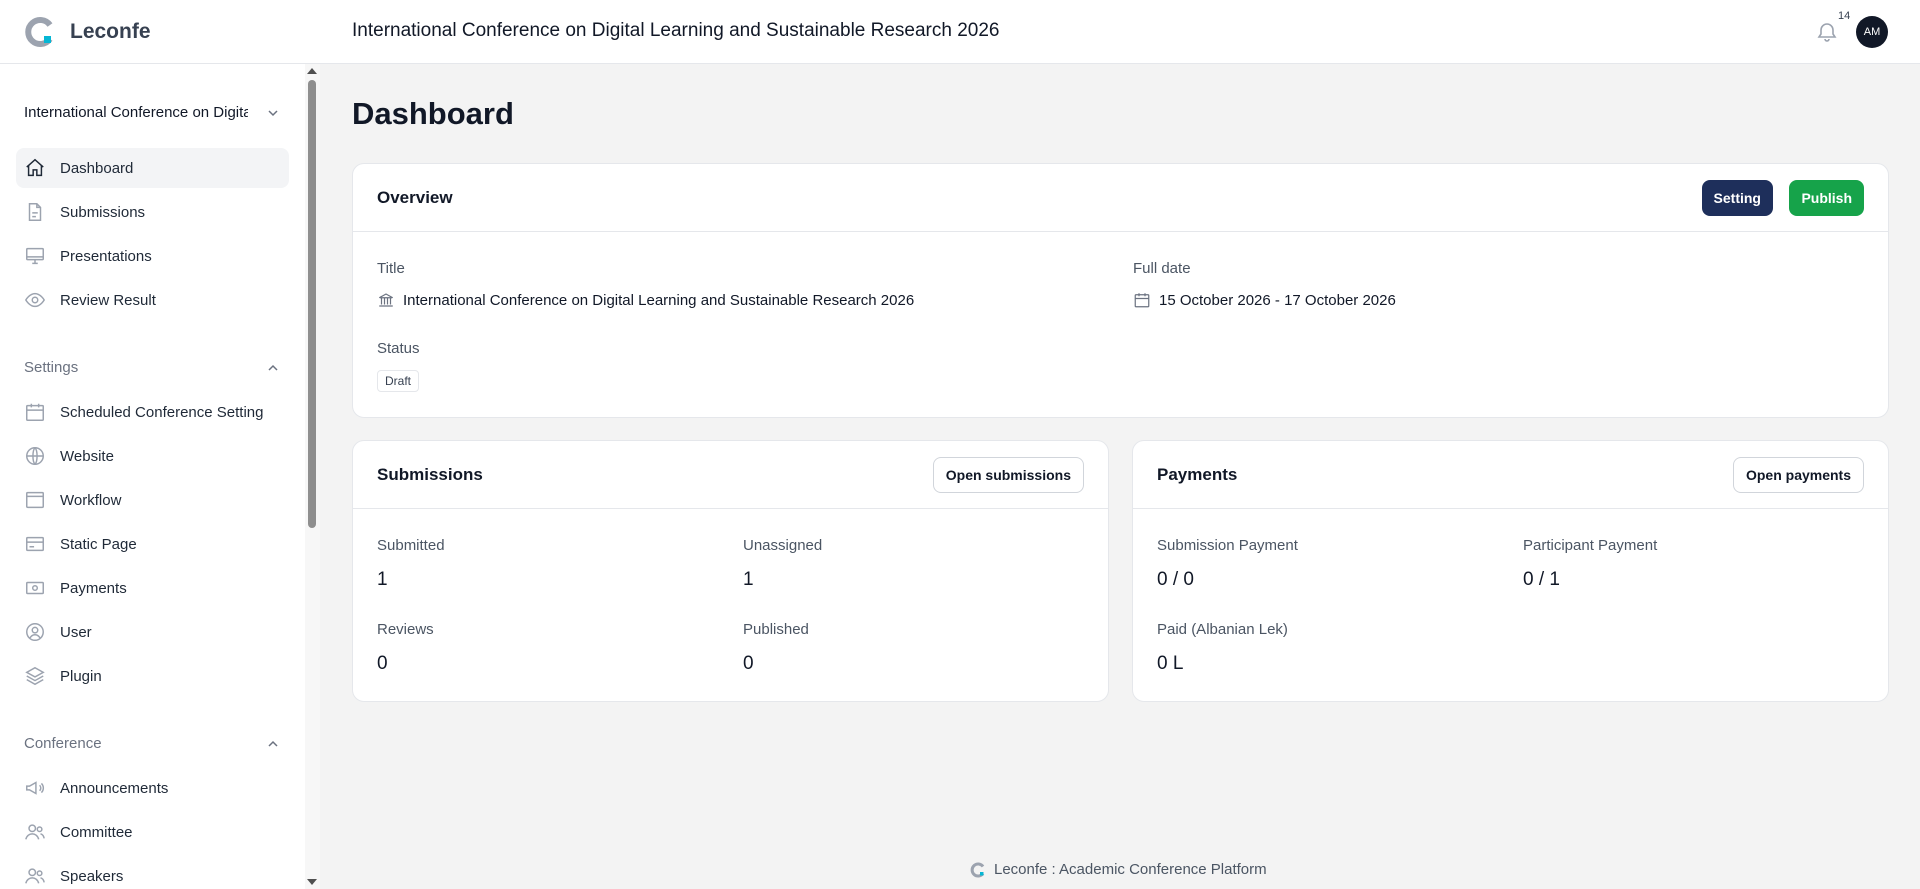 The image size is (1920, 889). I want to click on sidebar-item-review-result: Review Result, so click(152, 300).